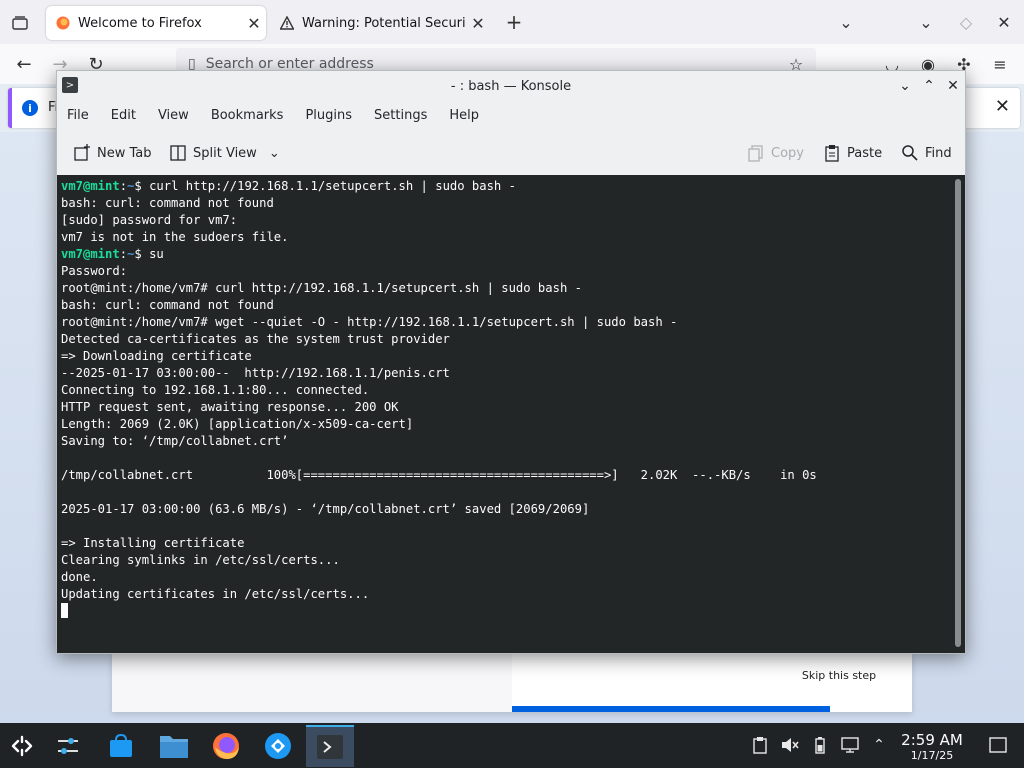 The width and height of the screenshot is (1024, 768). What do you see at coordinates (790, 745) in the screenshot?
I see `volume-muted-icon` at bounding box center [790, 745].